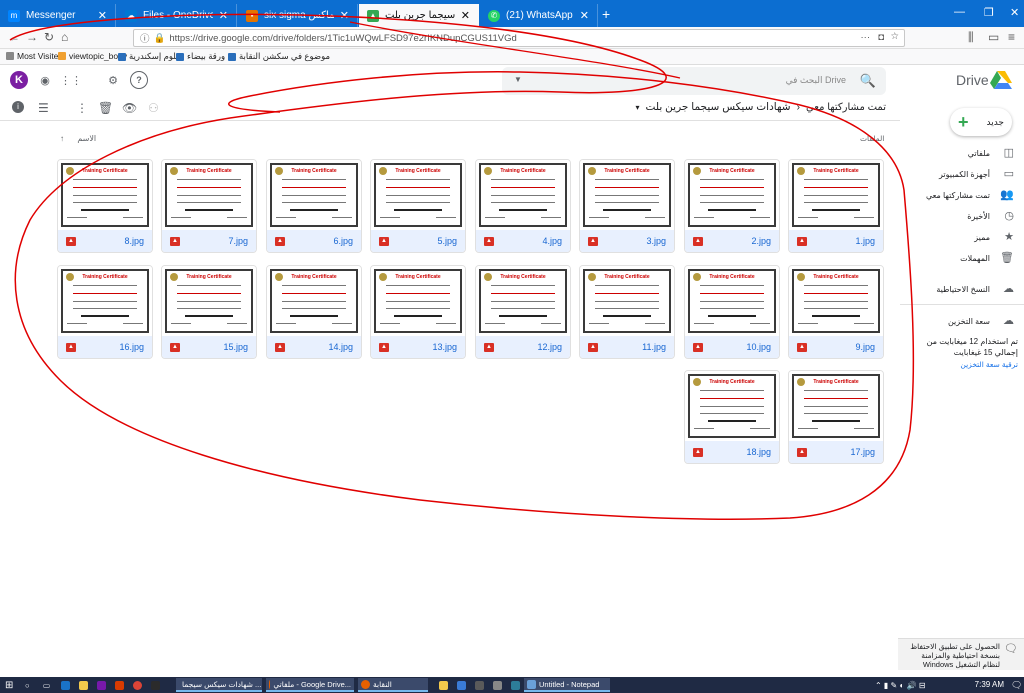 Image resolution: width=1024 pixels, height=693 pixels. I want to click on file-card: Training Certificate ▲ 2.jpg, so click(732, 206).